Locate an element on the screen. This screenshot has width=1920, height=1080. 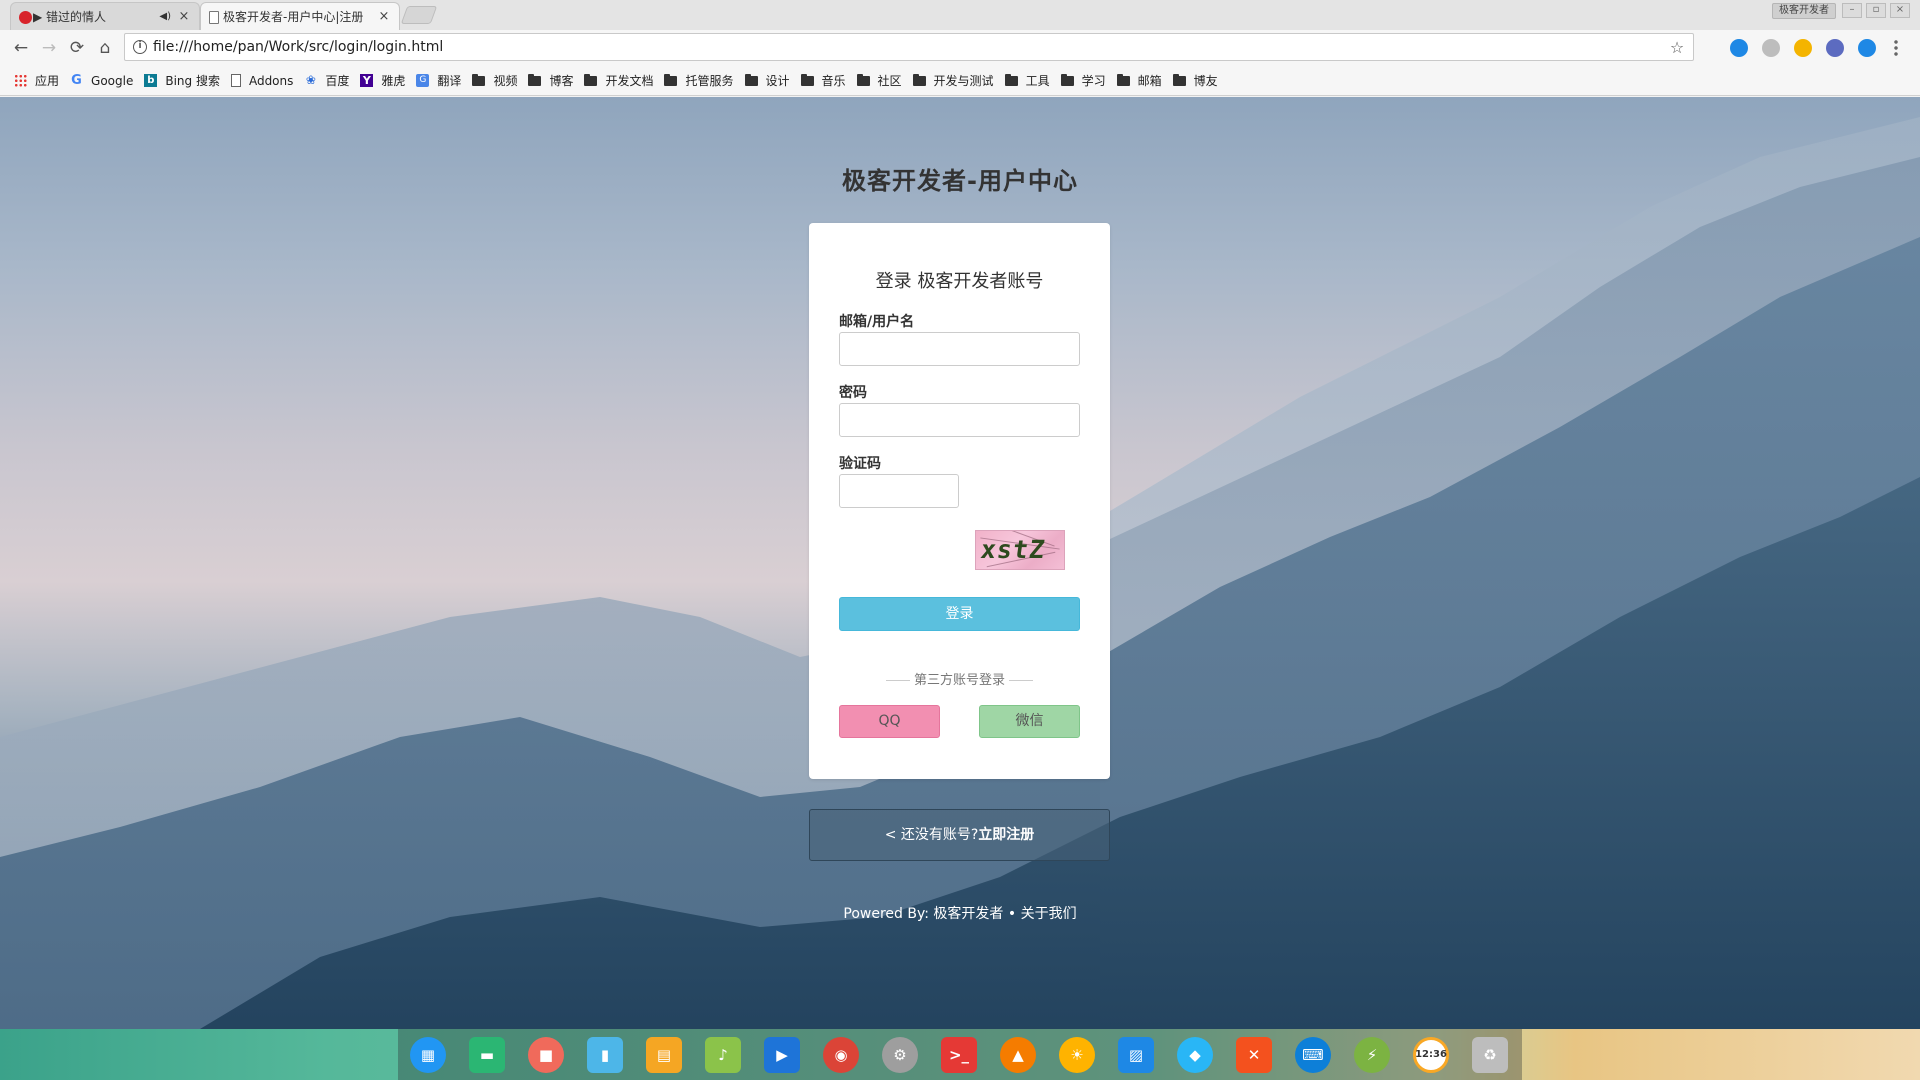
captcha-image: xstZ is located at coordinates (1020, 550).